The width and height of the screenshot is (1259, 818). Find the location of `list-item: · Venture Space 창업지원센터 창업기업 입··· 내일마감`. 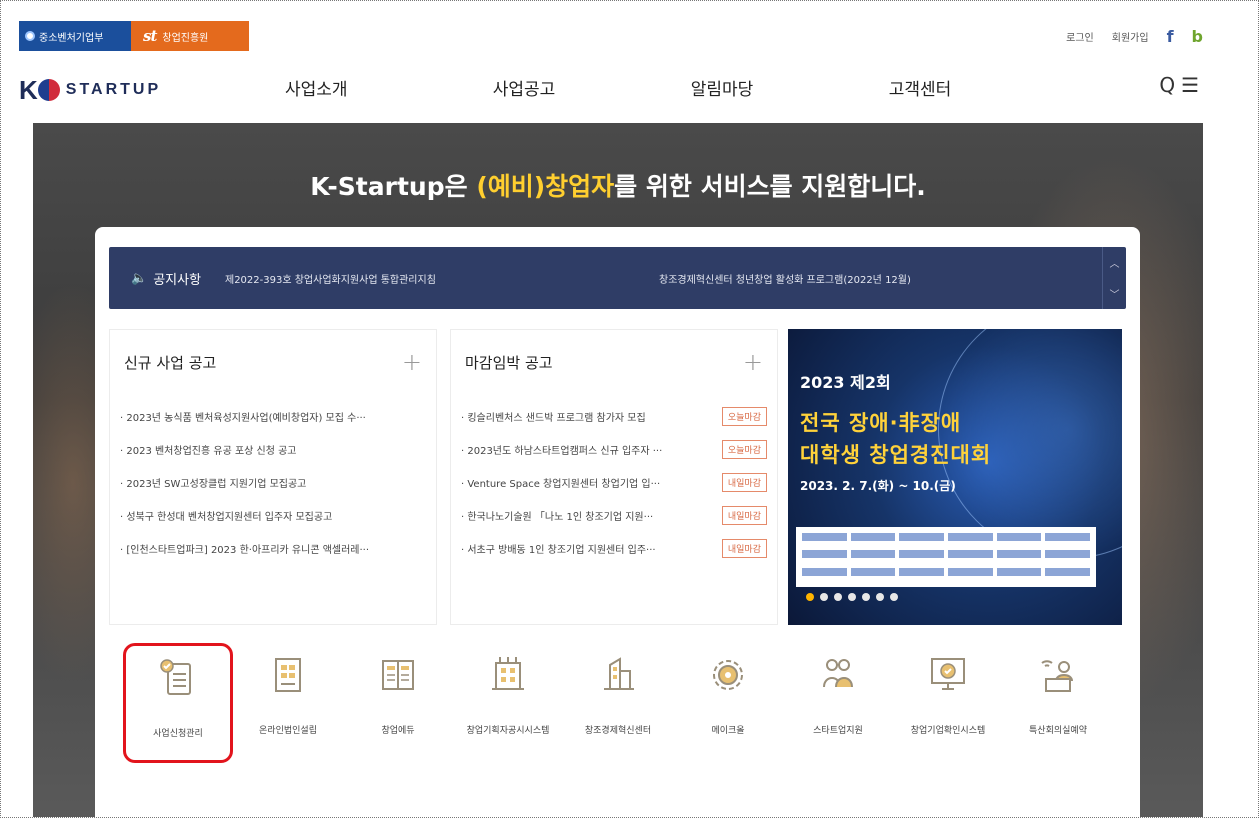

list-item: · Venture Space 창업지원센터 창업기업 입··· 내일마감 is located at coordinates (614, 482).